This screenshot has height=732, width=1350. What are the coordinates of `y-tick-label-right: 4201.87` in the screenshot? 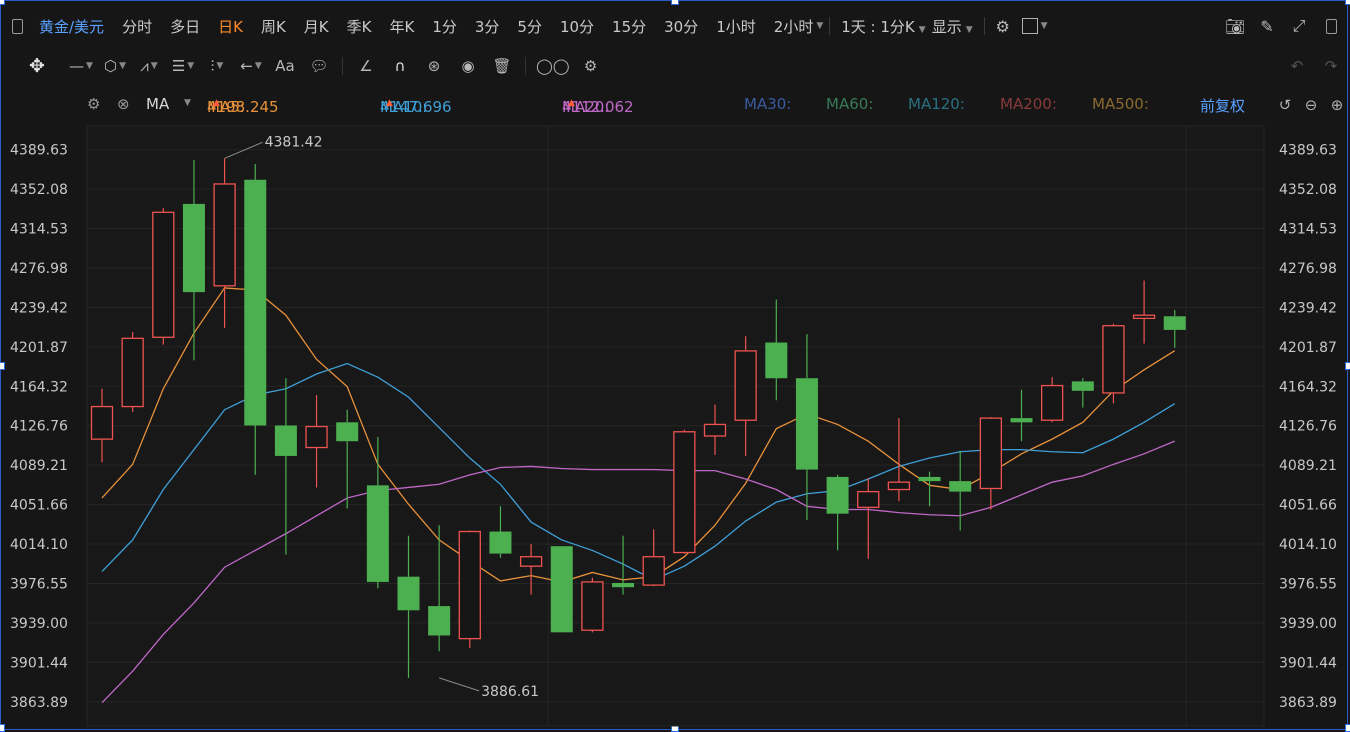 It's located at (1308, 348).